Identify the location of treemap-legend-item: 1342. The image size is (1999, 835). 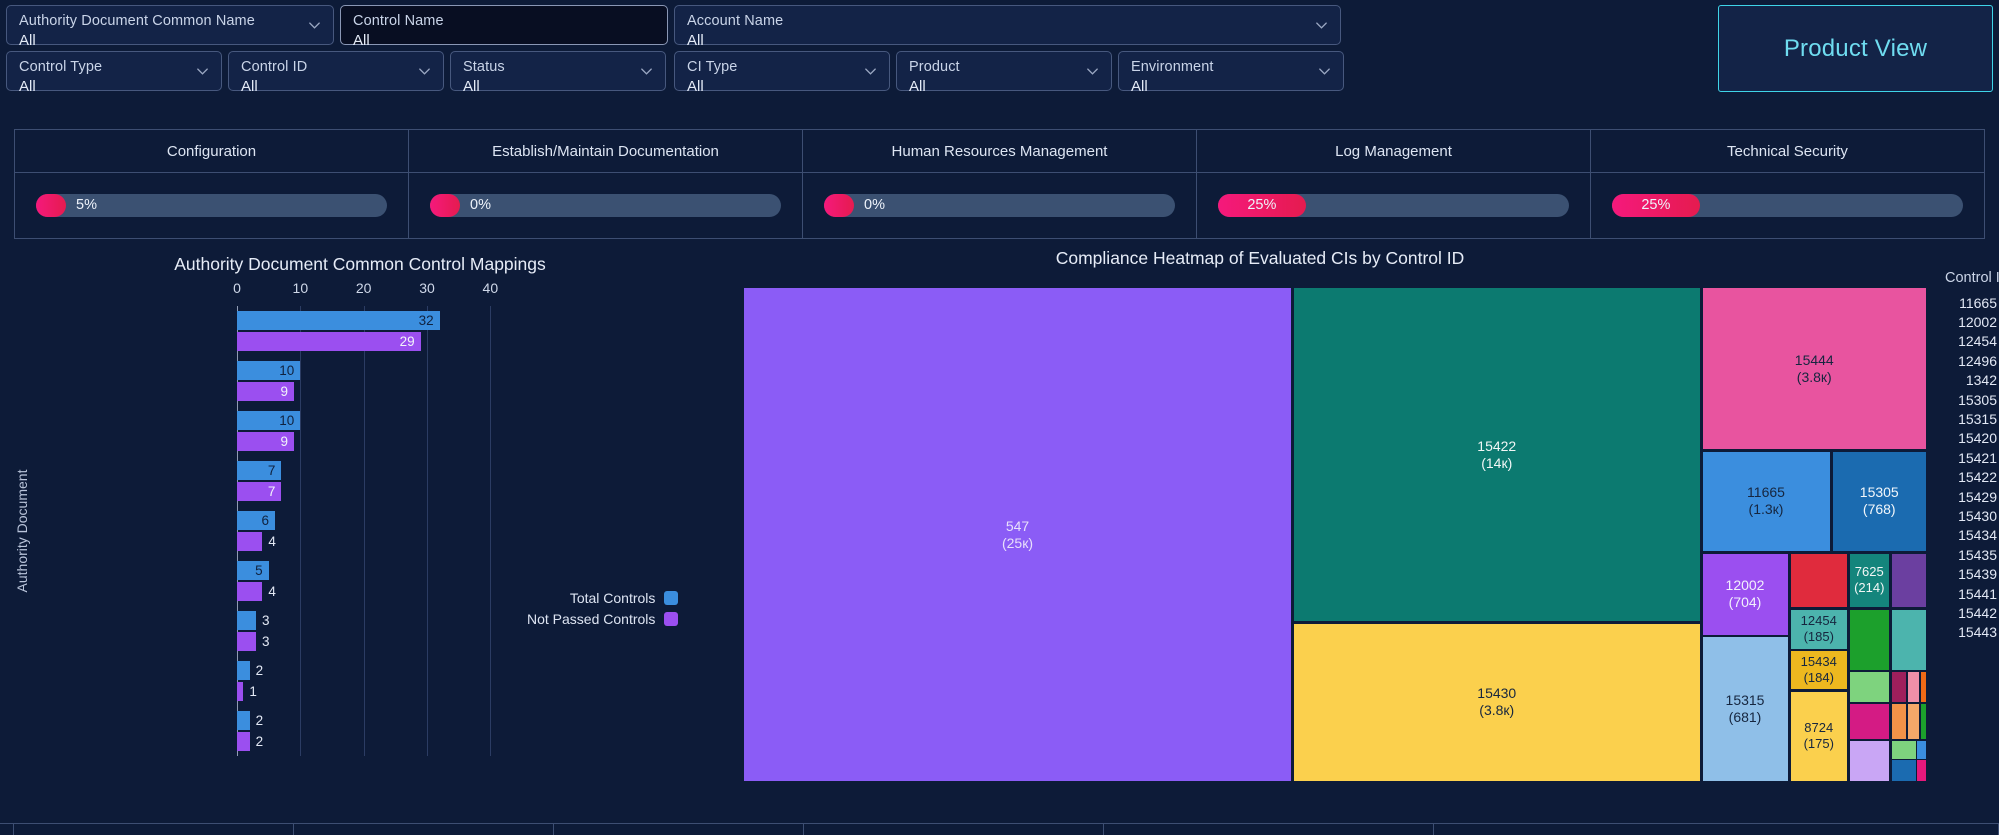
(1972, 380).